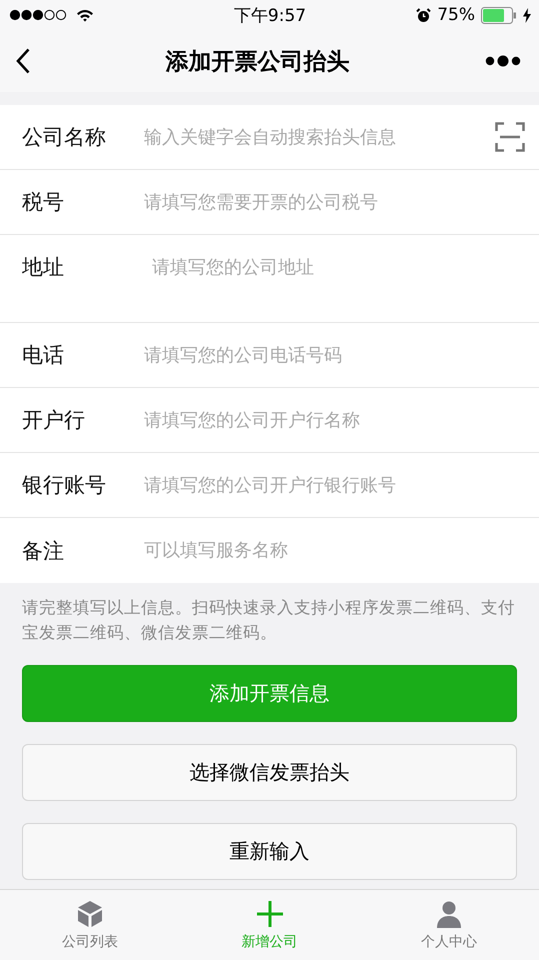 Image resolution: width=539 pixels, height=960 pixels. Describe the element at coordinates (334, 355) in the screenshot. I see `input-field: 请填写您的公司电话号码` at that location.